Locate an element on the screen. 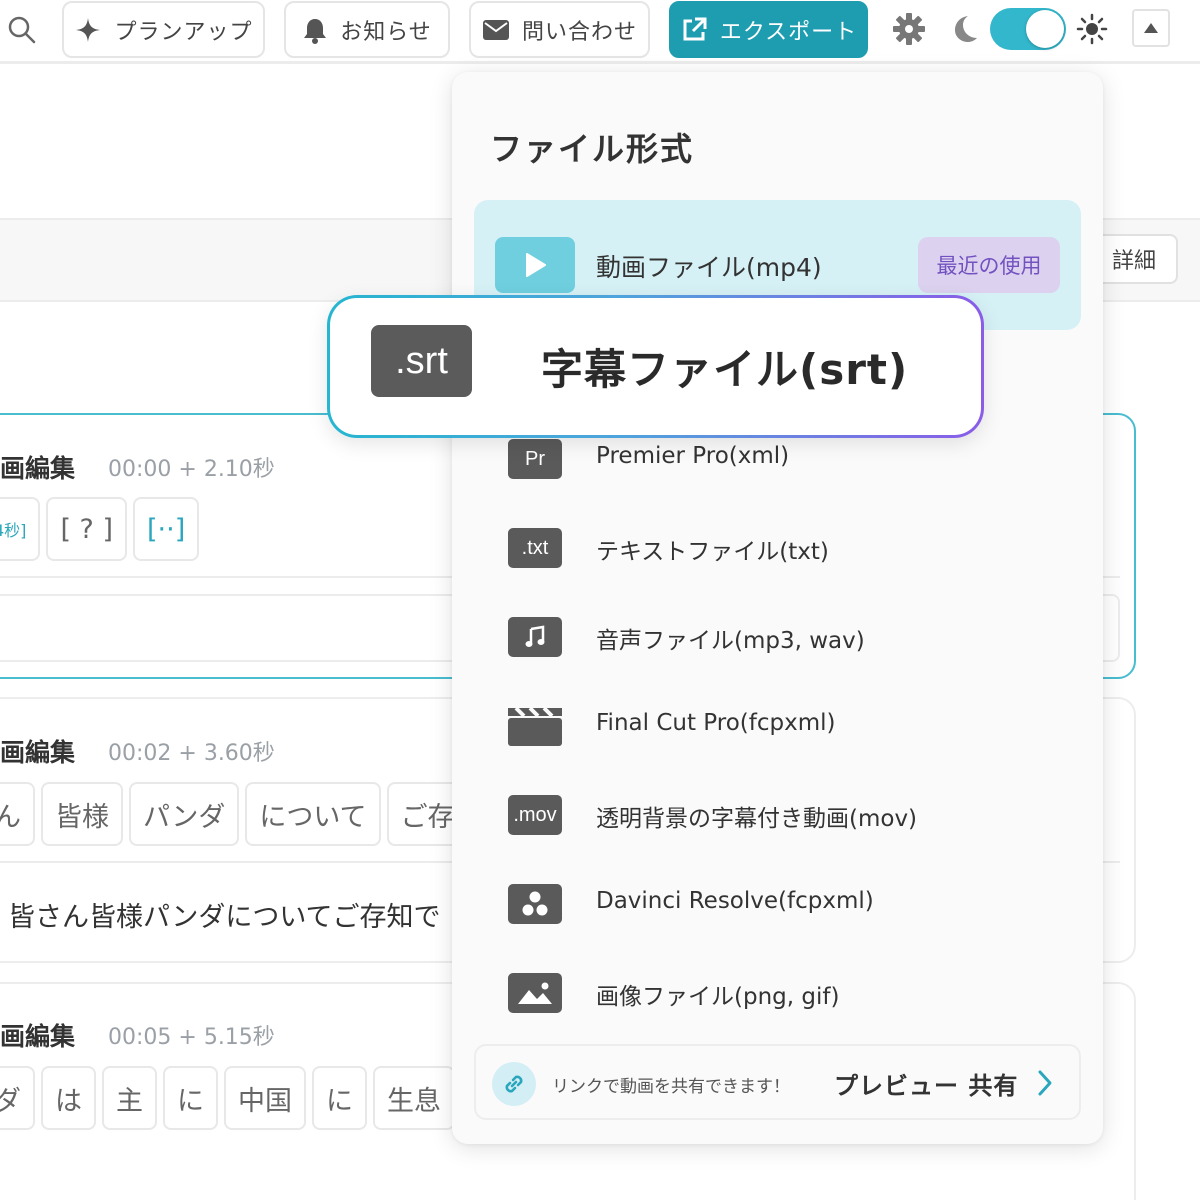  word-chip: ダ is located at coordinates (17, 1098).